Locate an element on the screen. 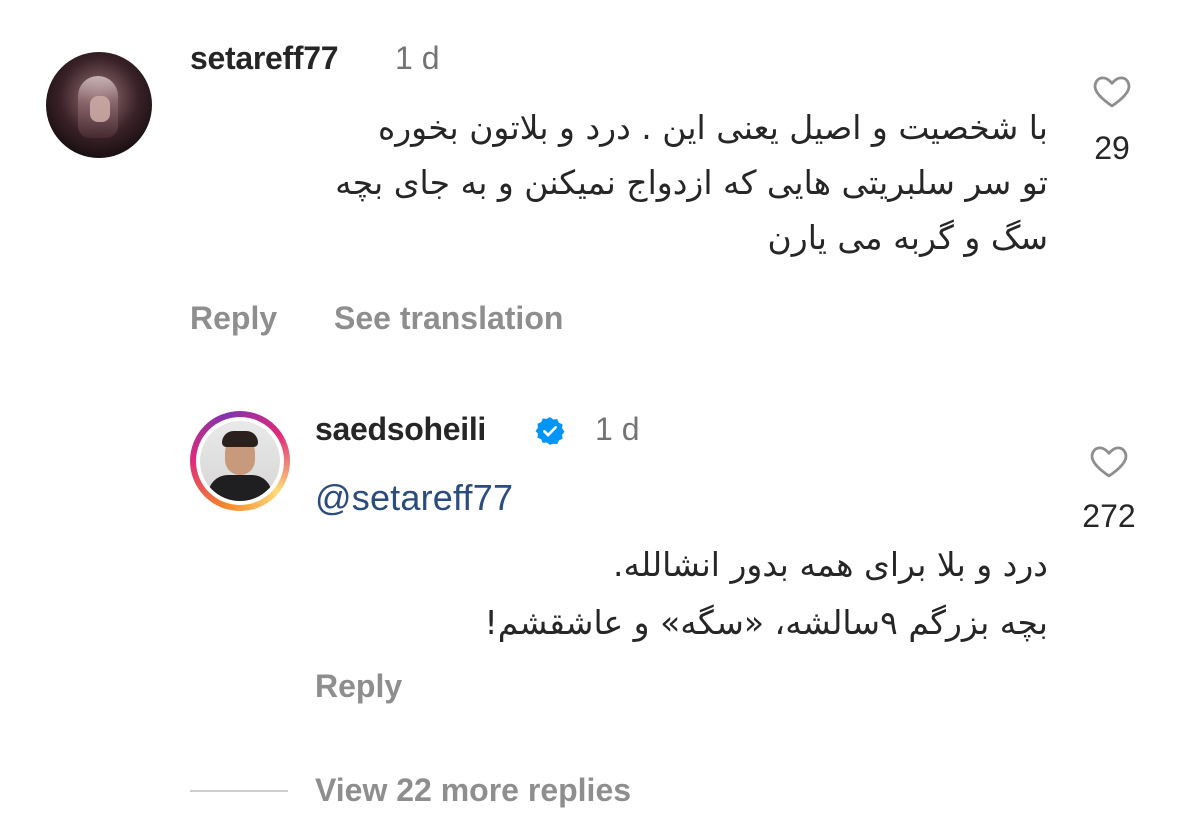 The height and width of the screenshot is (838, 1200). reply-time: 1 d is located at coordinates (617, 429).